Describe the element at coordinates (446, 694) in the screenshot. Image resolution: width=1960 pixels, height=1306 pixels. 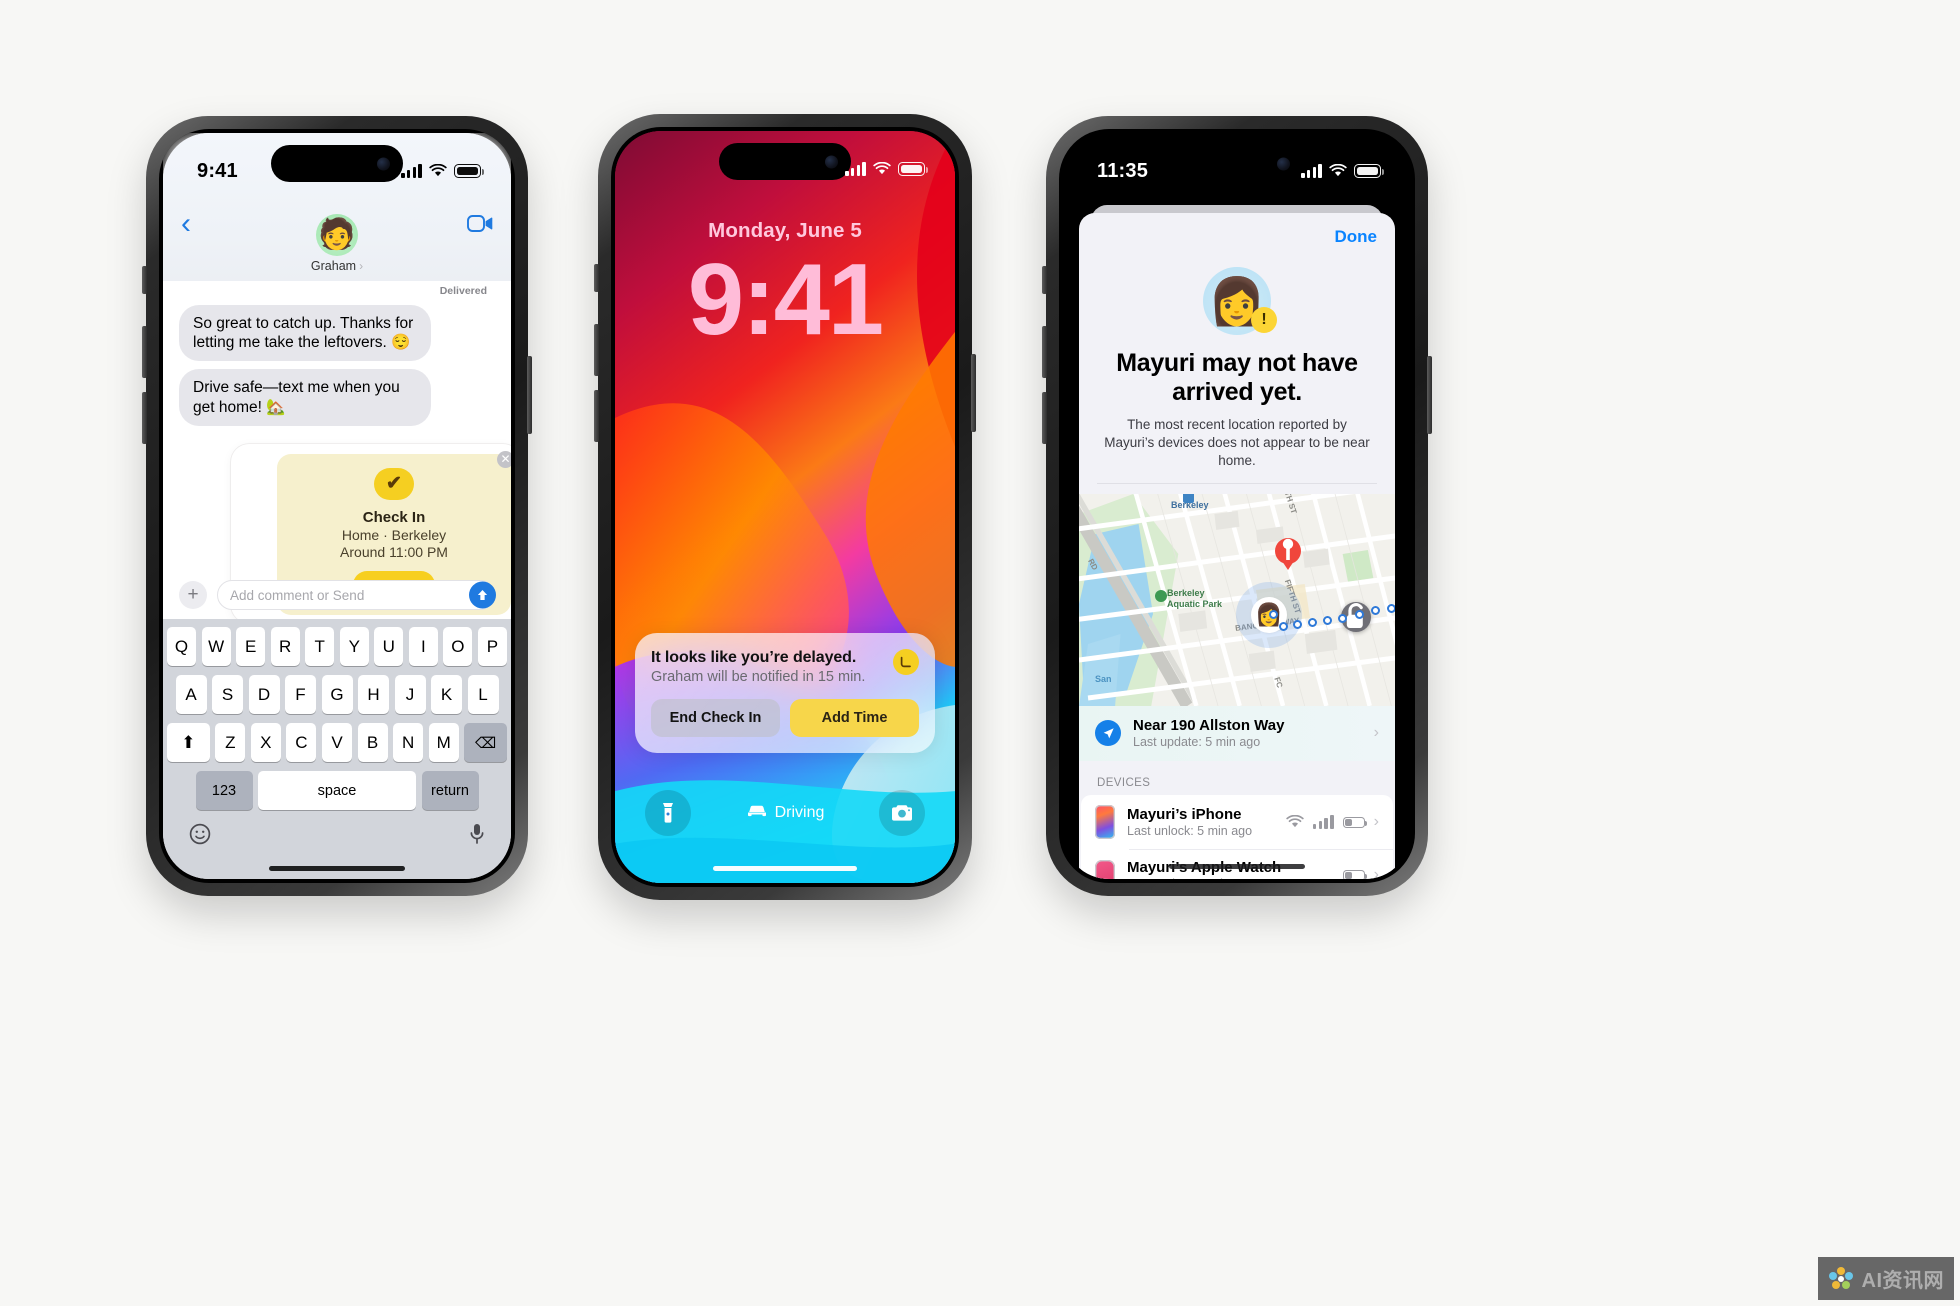
I see `key-k: K` at that location.